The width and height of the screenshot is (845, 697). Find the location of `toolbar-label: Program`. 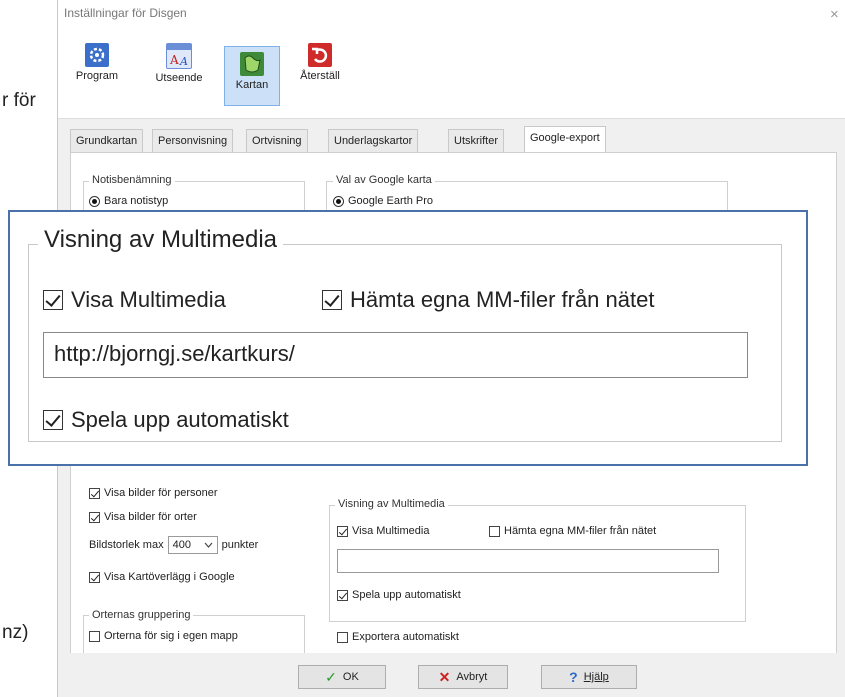

toolbar-label: Program is located at coordinates (97, 76).